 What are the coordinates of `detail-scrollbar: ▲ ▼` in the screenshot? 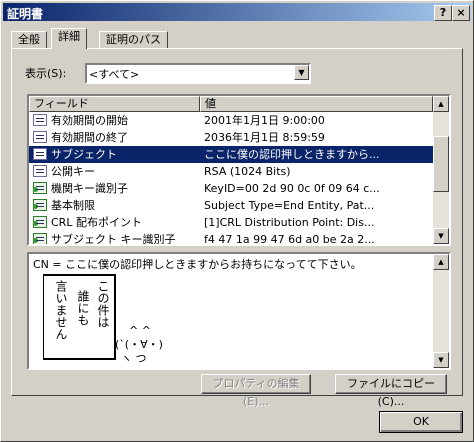 It's located at (441, 311).